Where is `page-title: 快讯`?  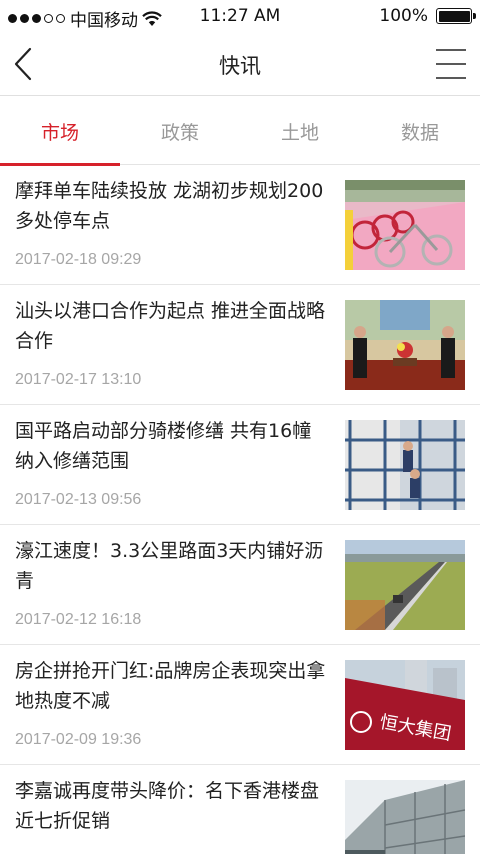
page-title: 快讯 is located at coordinates (240, 66).